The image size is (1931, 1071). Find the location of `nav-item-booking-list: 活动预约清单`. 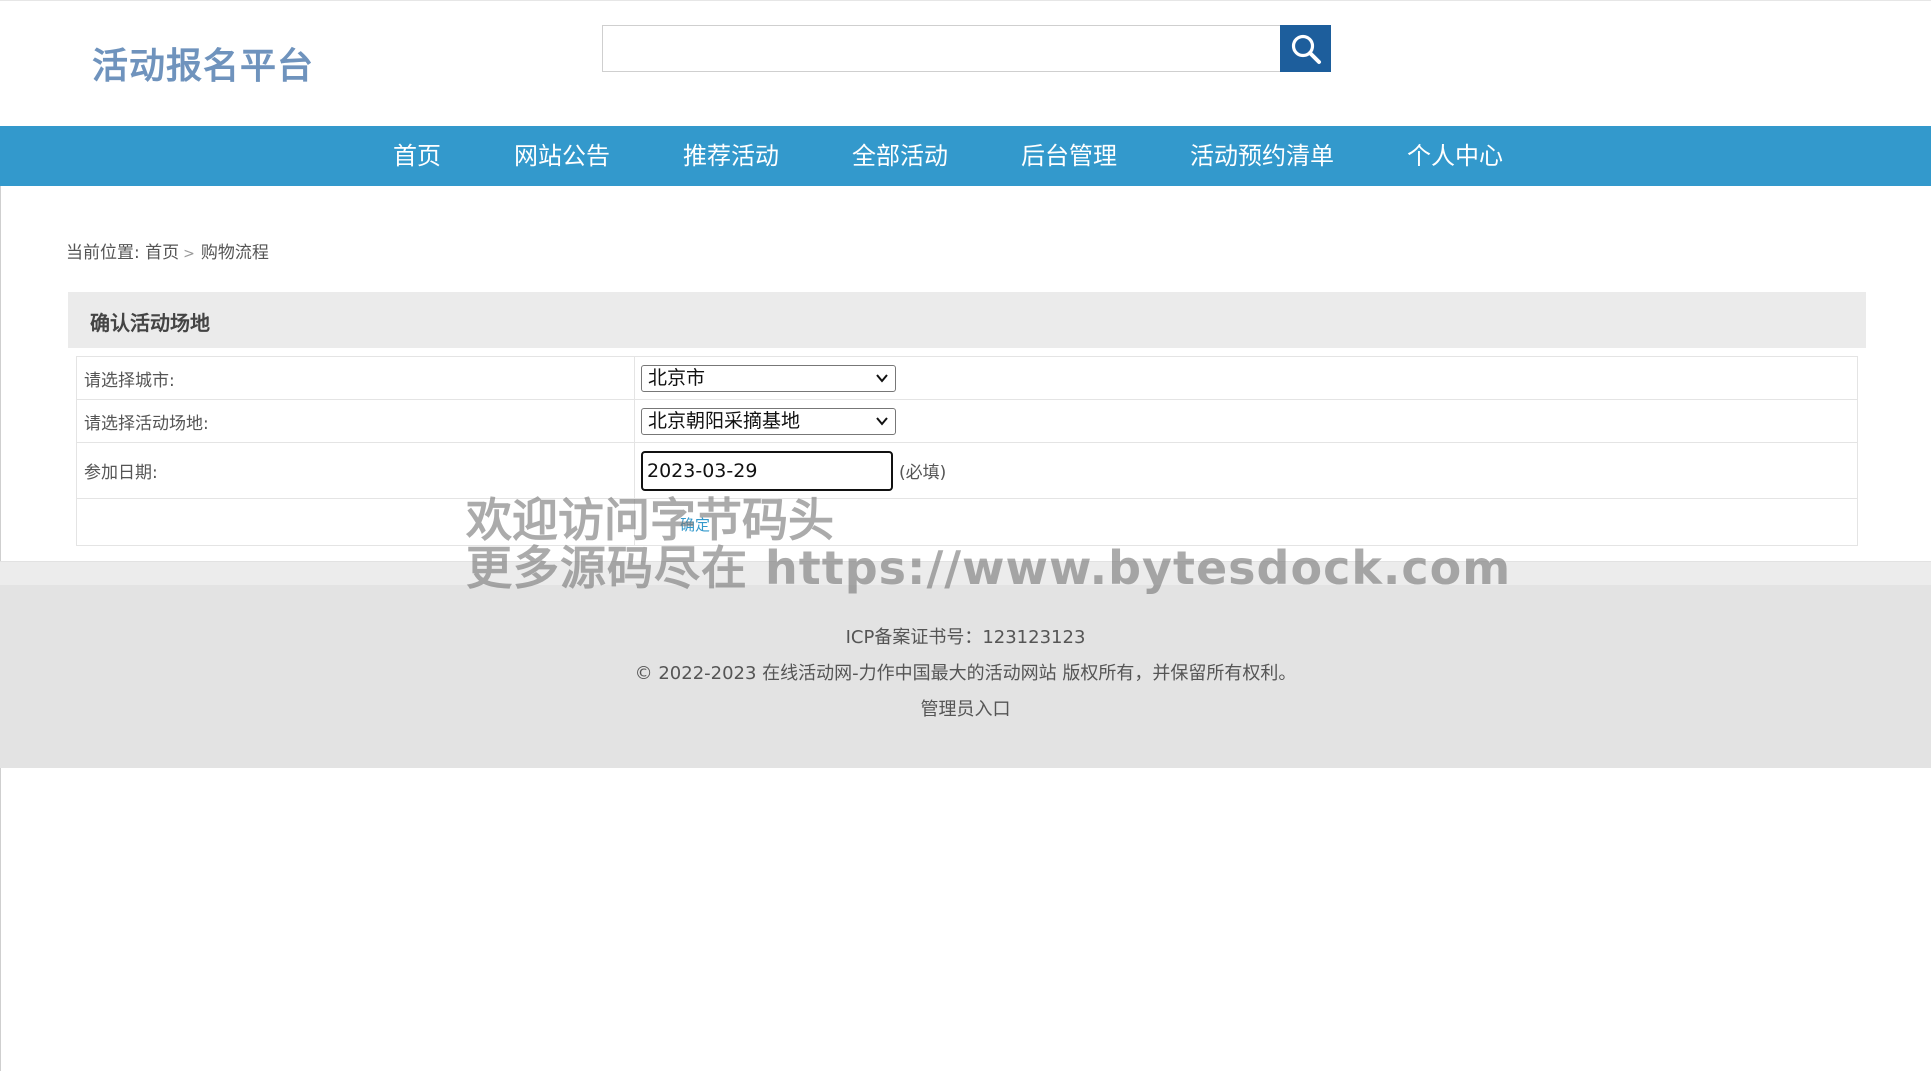

nav-item-booking-list: 活动预约清单 is located at coordinates (1262, 156).